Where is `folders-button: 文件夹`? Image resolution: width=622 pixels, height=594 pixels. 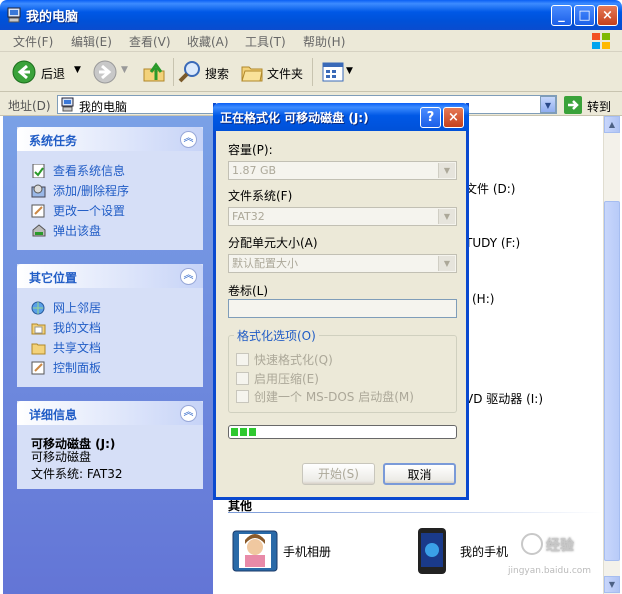 folders-button: 文件夹 is located at coordinates (285, 73).